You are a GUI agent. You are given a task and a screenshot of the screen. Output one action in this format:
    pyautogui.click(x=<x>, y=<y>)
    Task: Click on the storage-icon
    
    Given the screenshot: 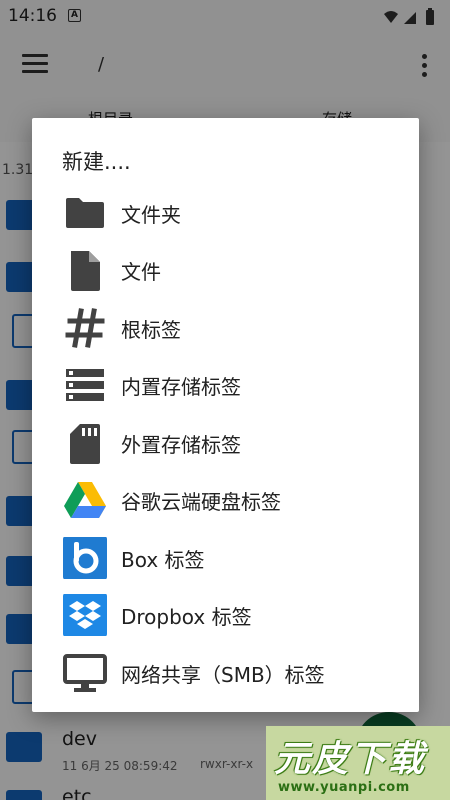 What is the action you would take?
    pyautogui.click(x=85, y=385)
    